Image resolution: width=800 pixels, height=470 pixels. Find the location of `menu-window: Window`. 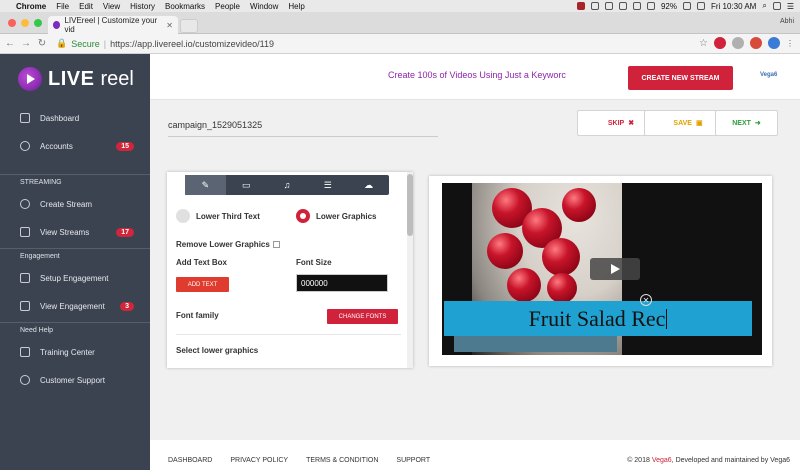

menu-window: Window is located at coordinates (264, 6).